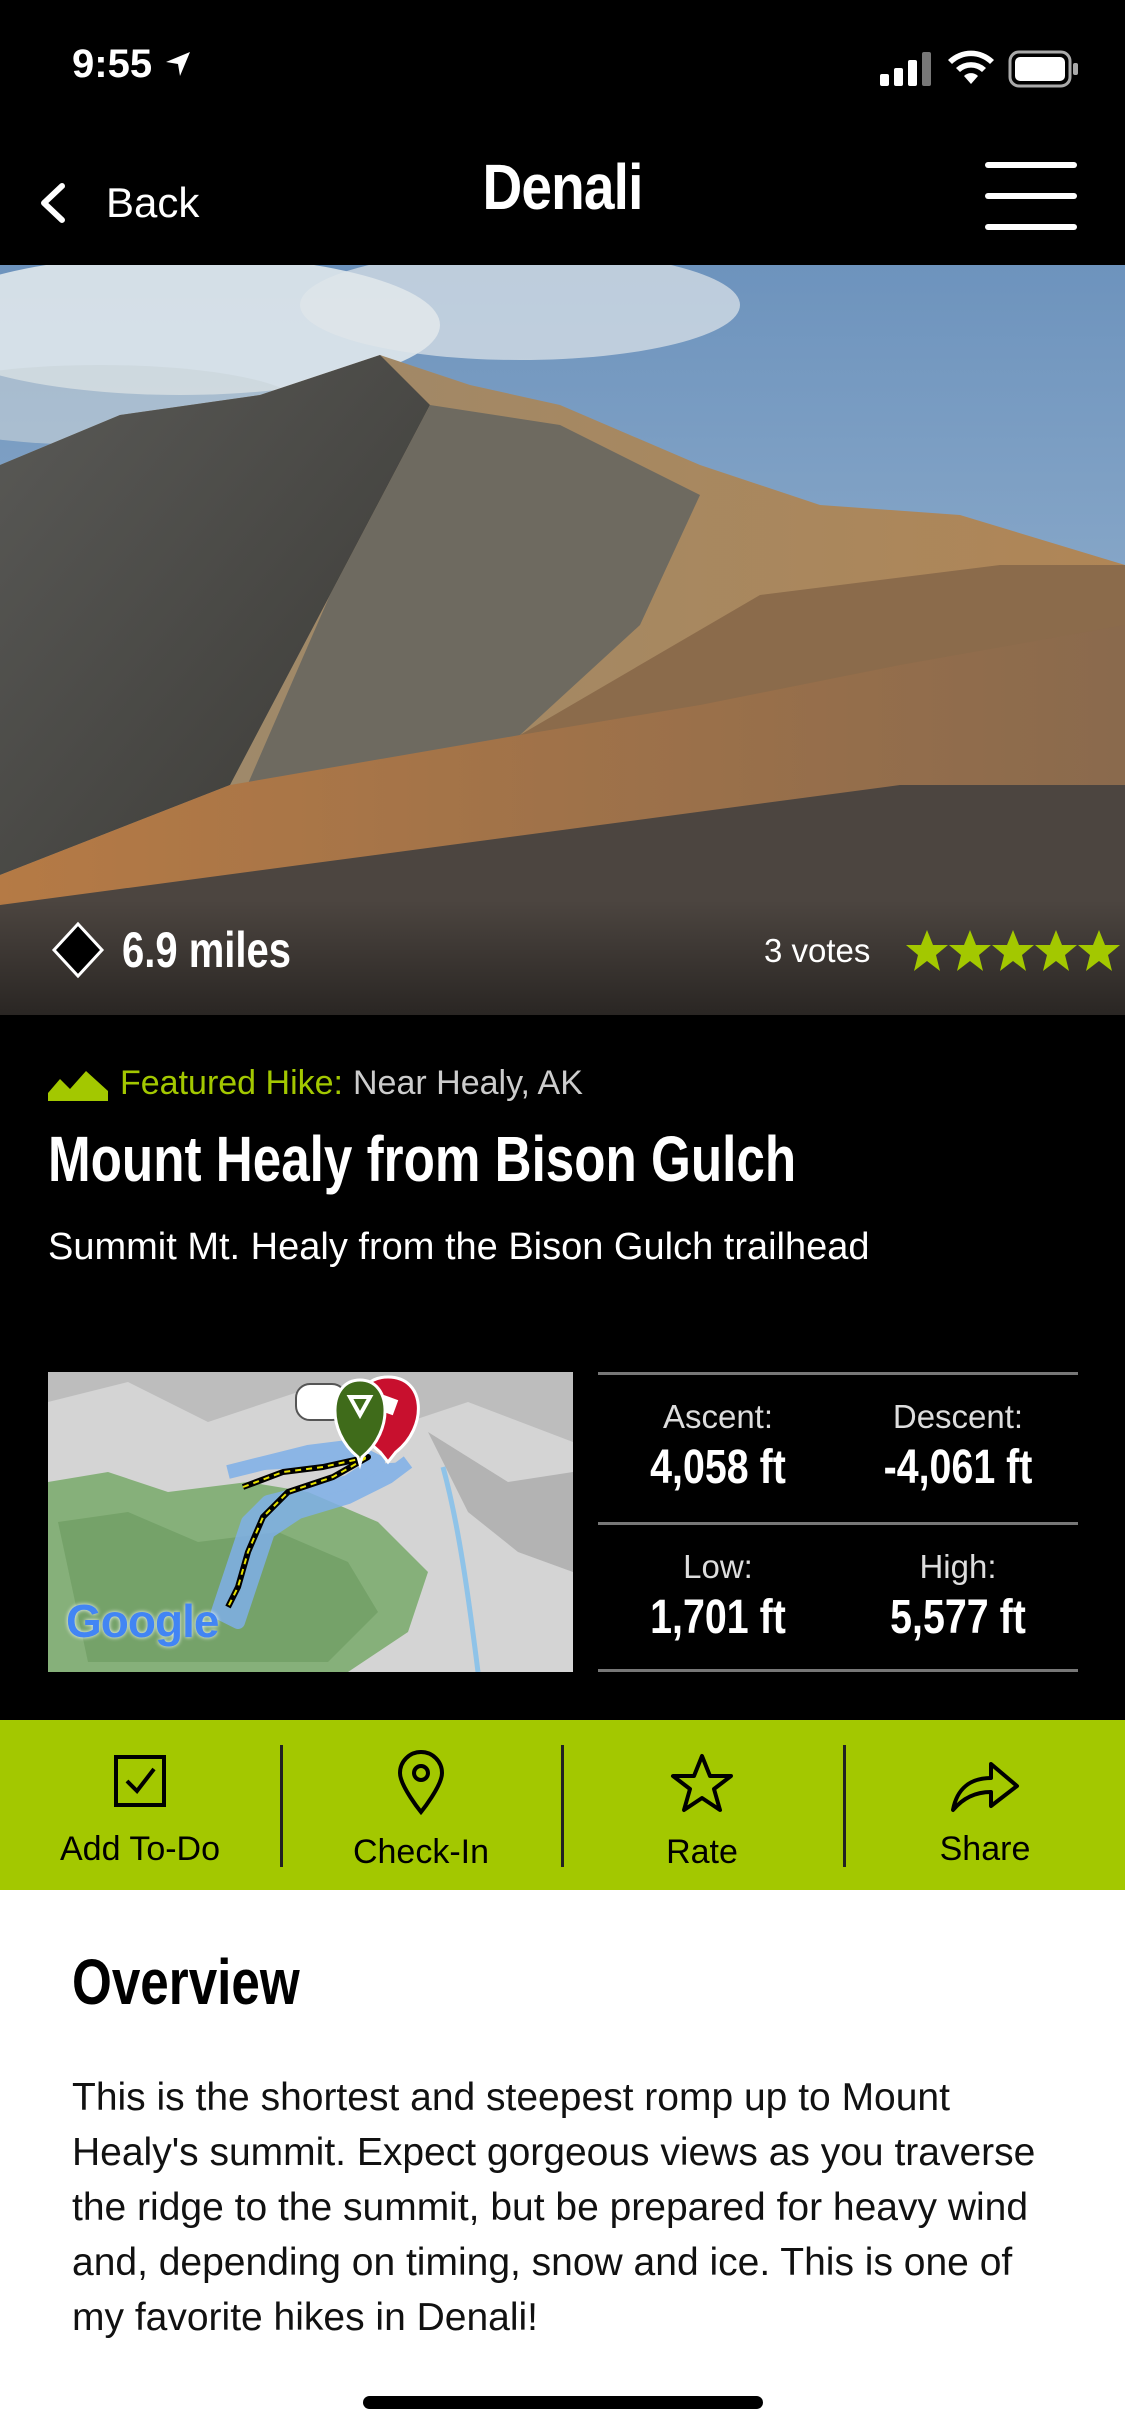 This screenshot has width=1125, height=2436. Describe the element at coordinates (838, 1373) in the screenshot. I see `stats-divider-top` at that location.